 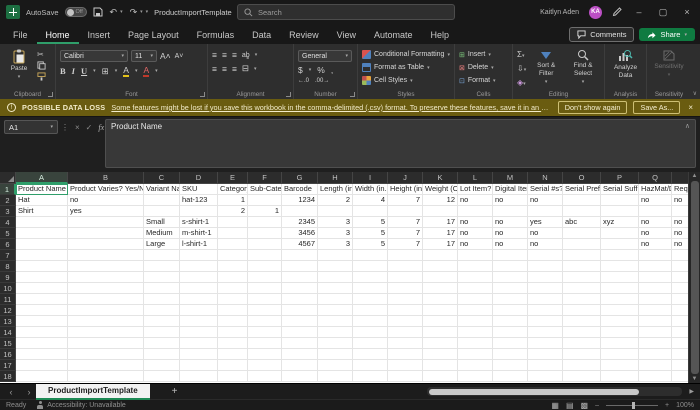 What do you see at coordinates (19, 77) in the screenshot?
I see `paste-dropdown-icon: ▾` at bounding box center [19, 77].